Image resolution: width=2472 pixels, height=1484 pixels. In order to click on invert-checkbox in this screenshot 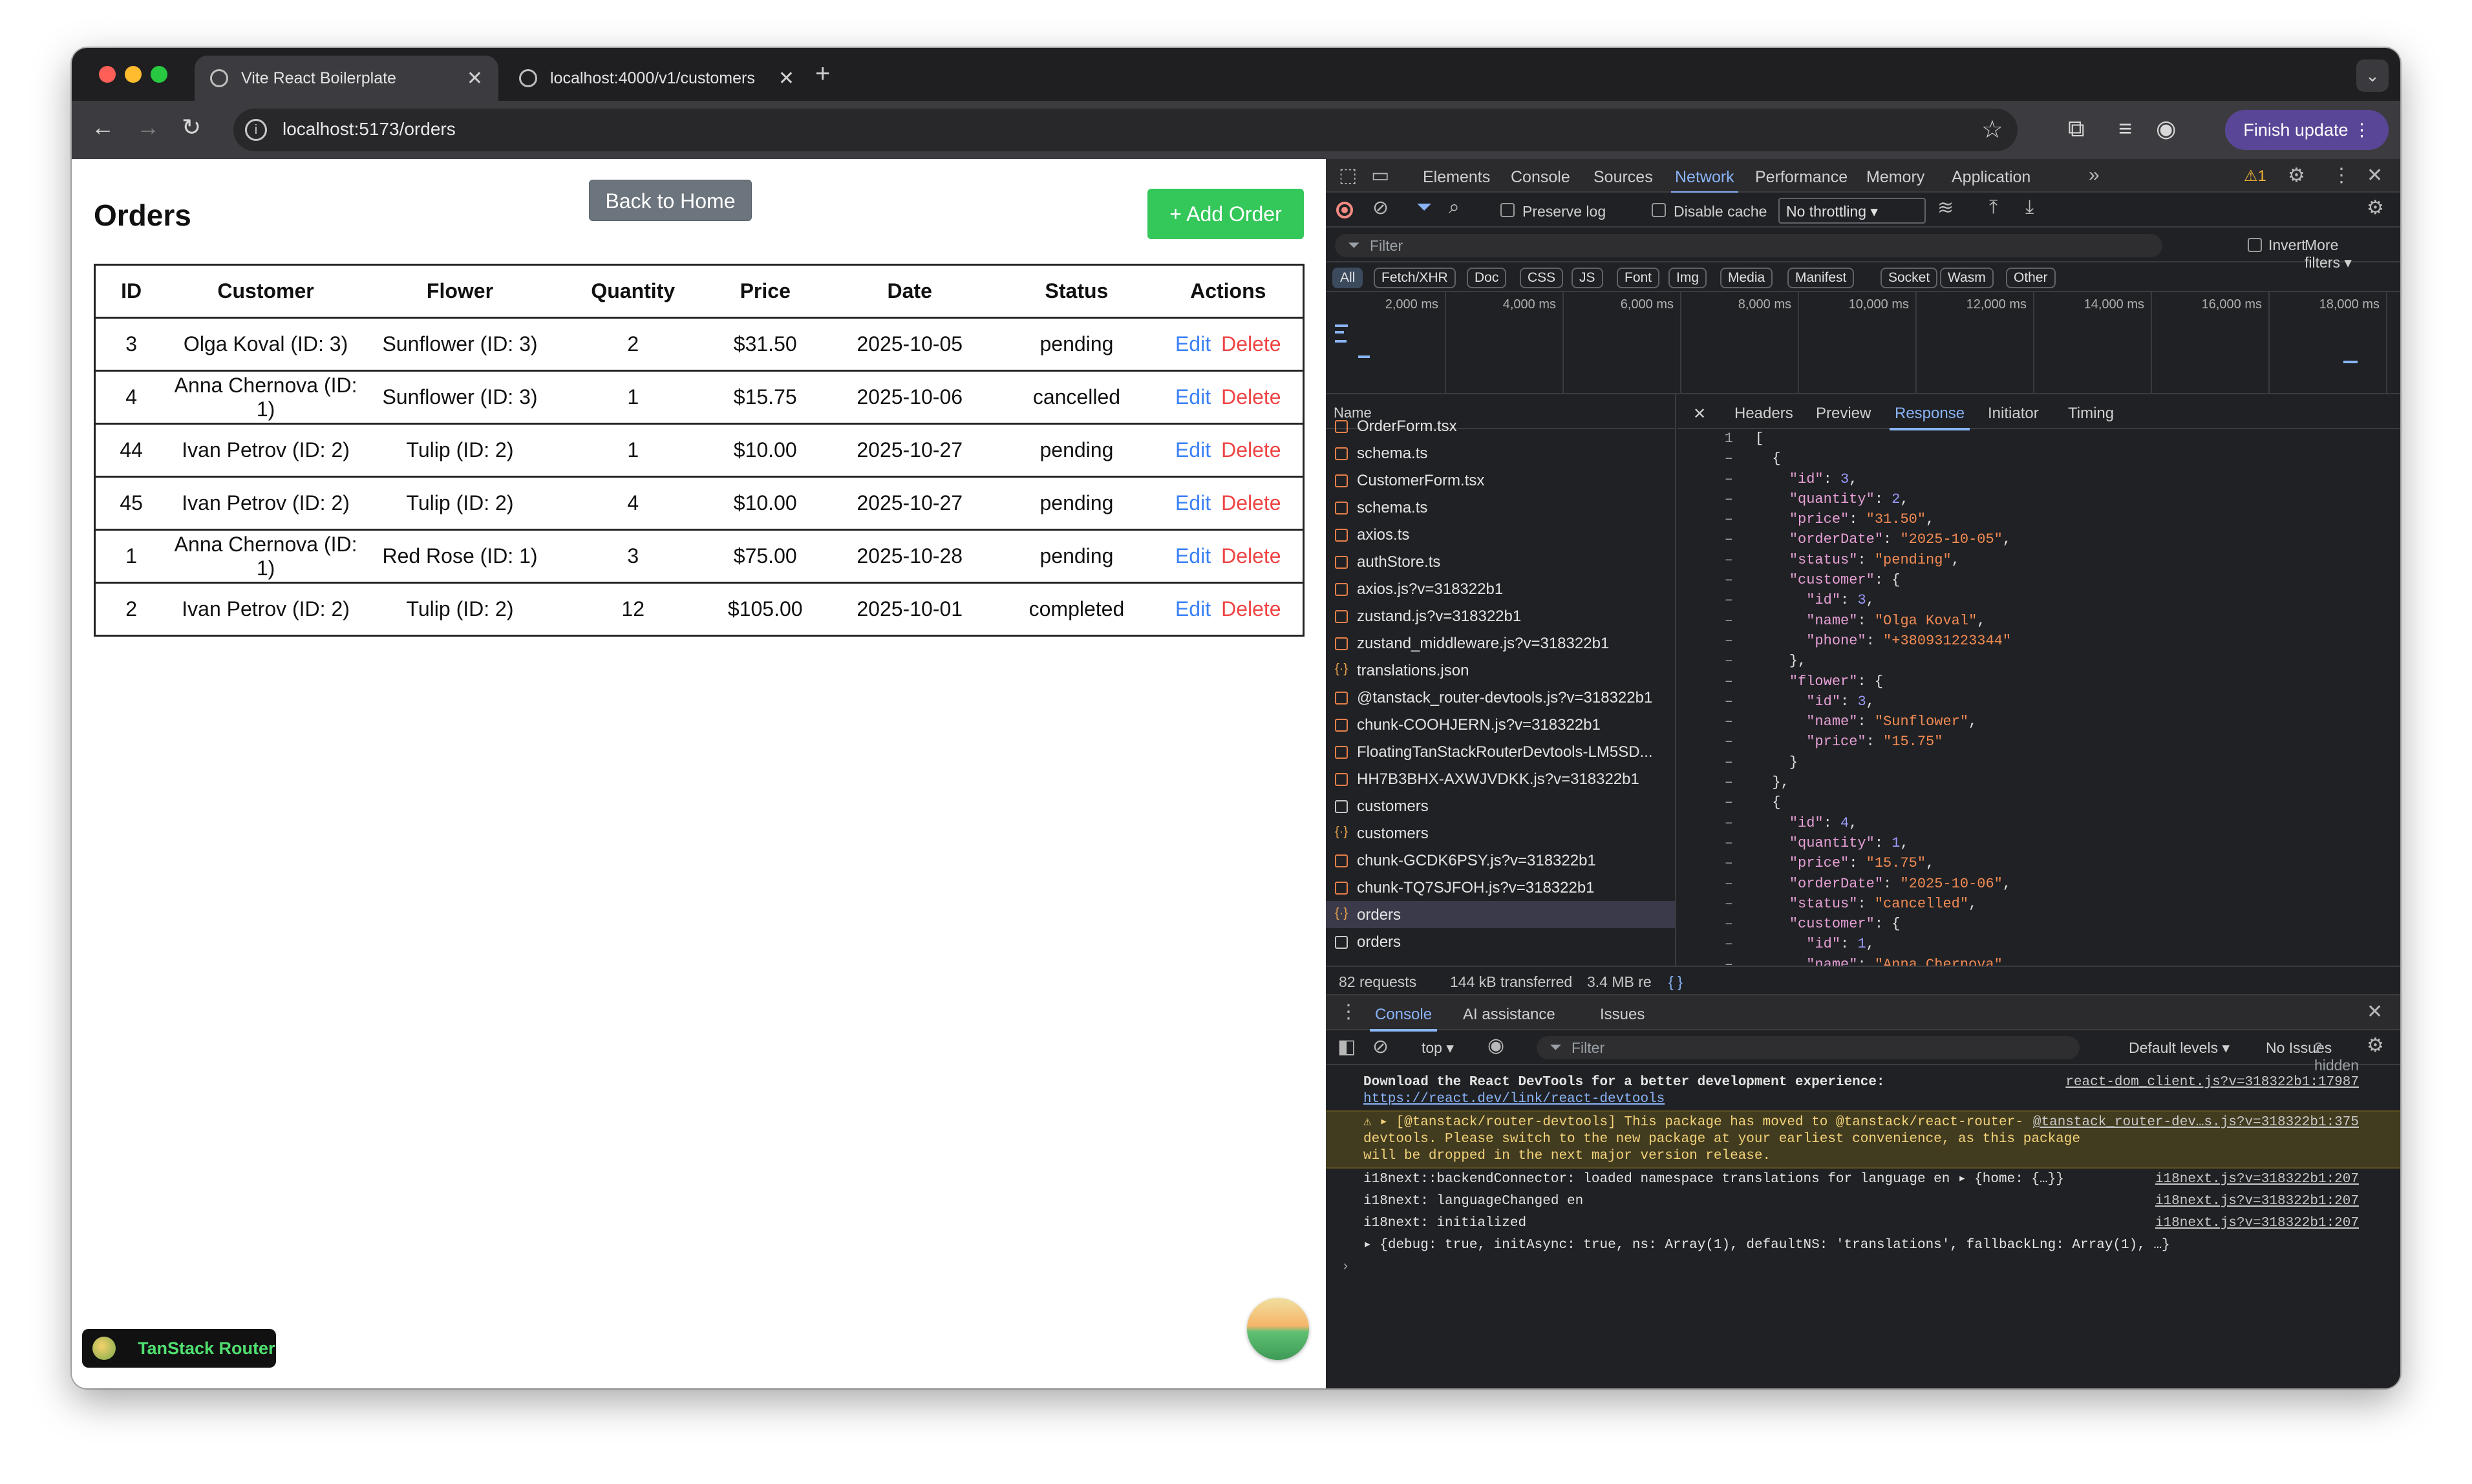, I will do `click(2255, 245)`.